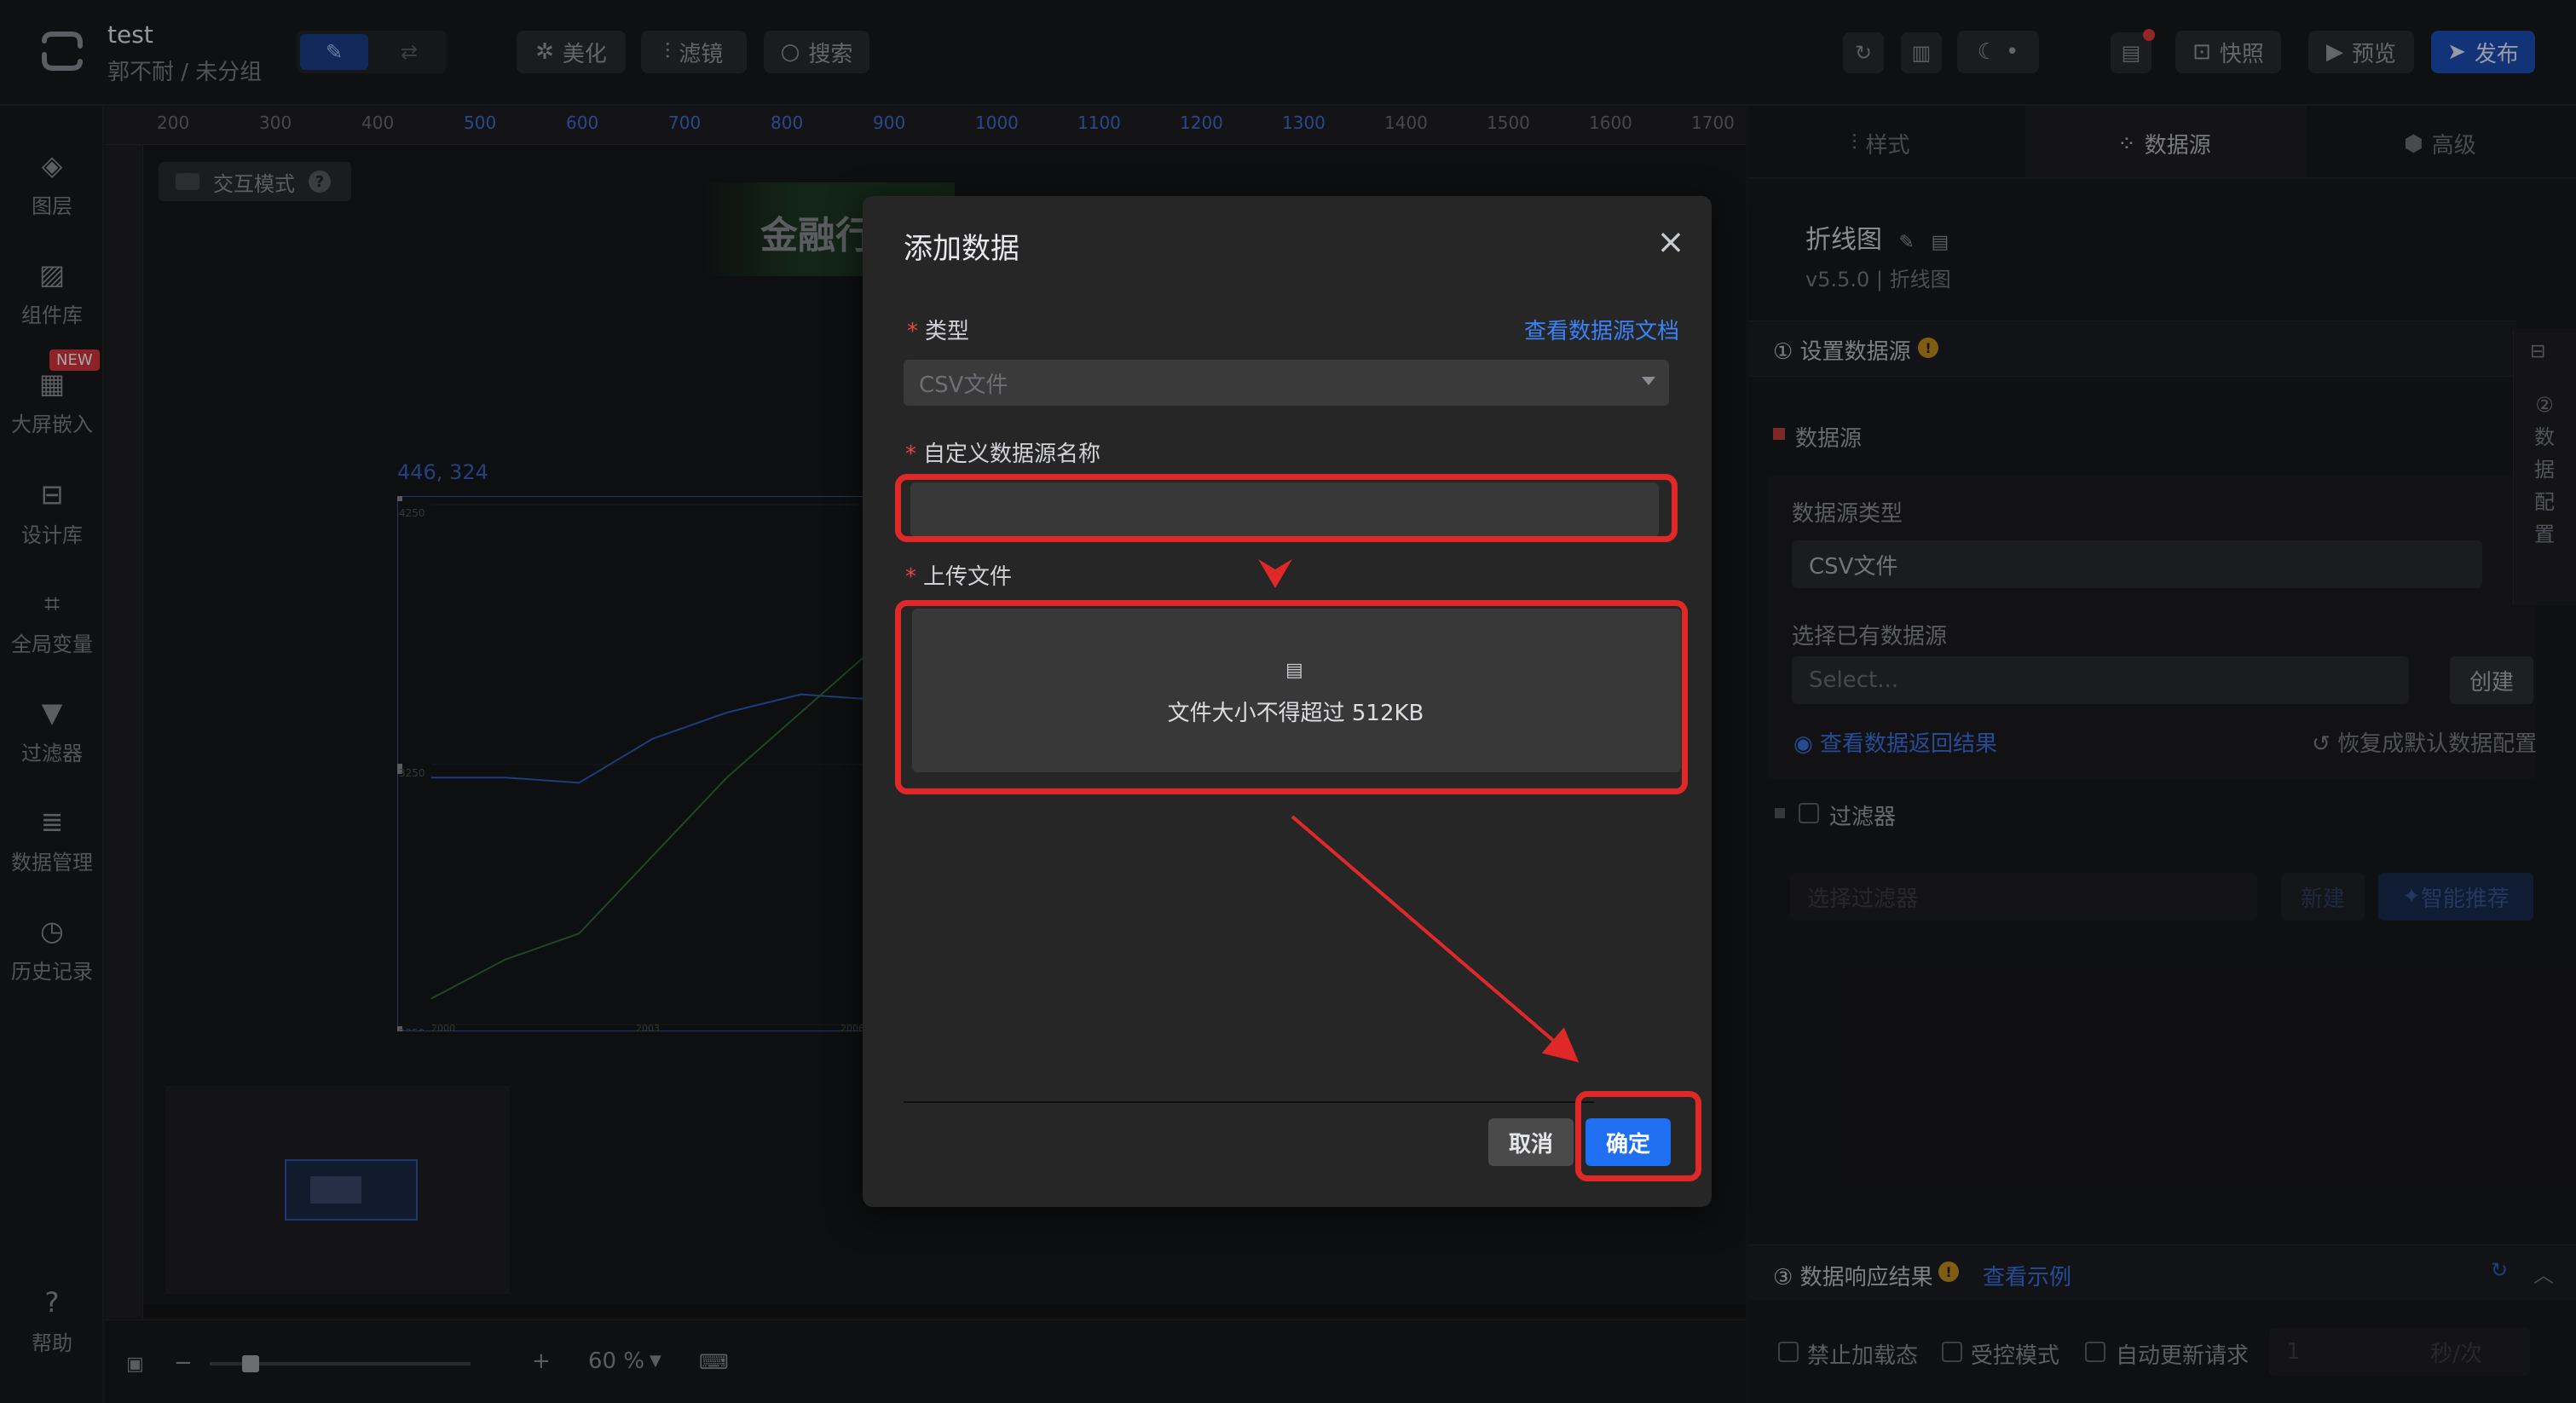 The image size is (2576, 1403). What do you see at coordinates (1286, 508) in the screenshot?
I see `annotation-name-box` at bounding box center [1286, 508].